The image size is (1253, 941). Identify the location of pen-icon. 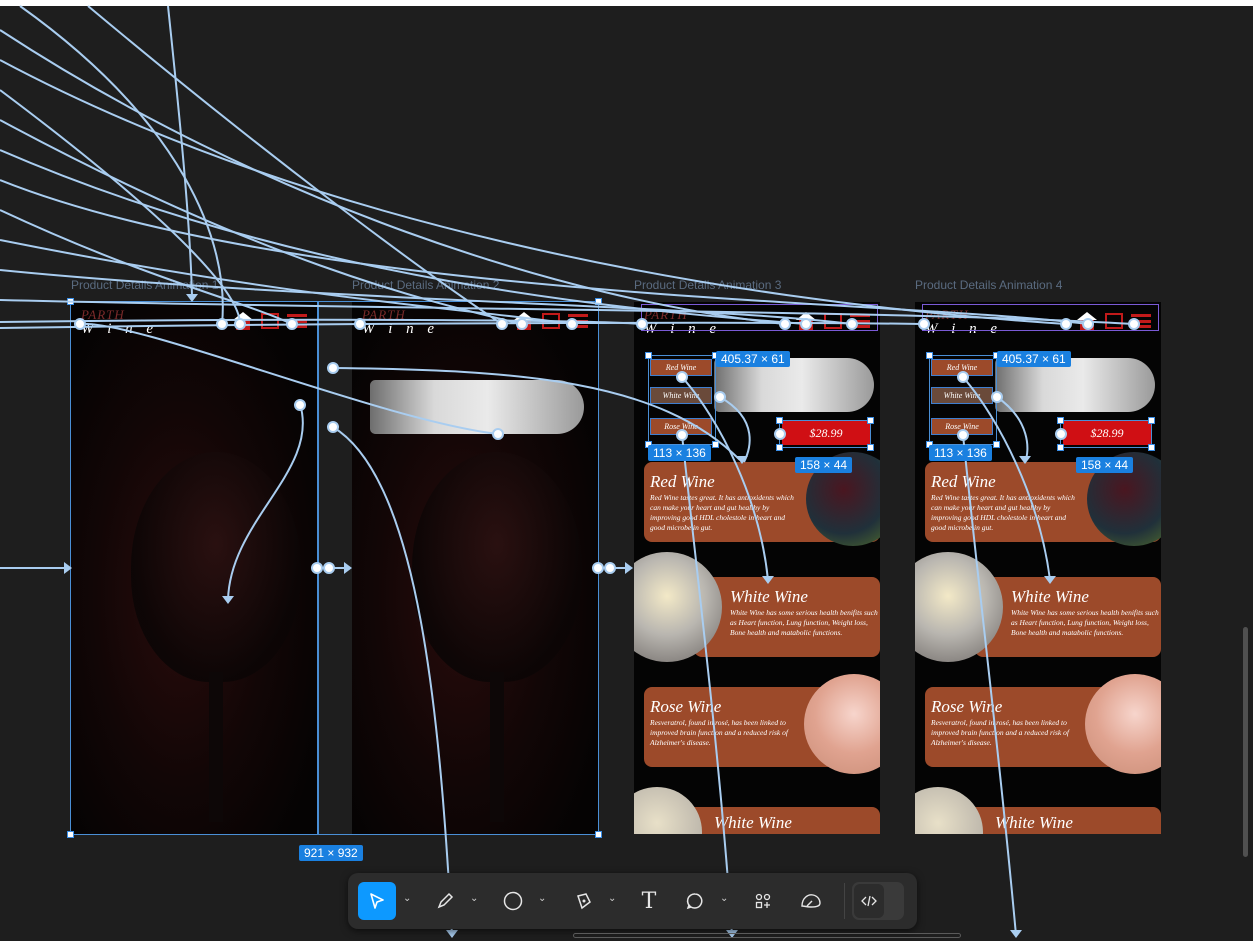
(445, 900).